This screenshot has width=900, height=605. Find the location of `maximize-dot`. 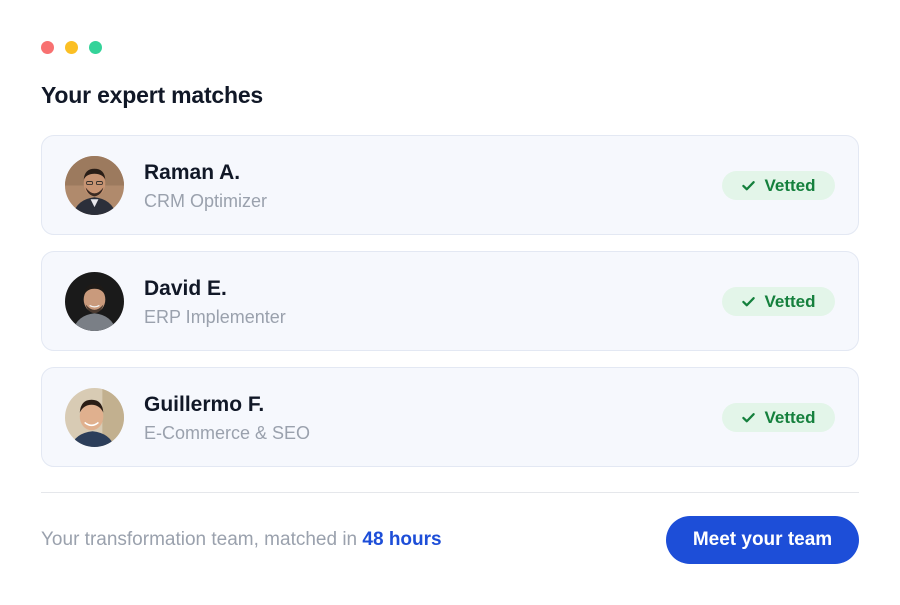

maximize-dot is located at coordinates (95, 47).